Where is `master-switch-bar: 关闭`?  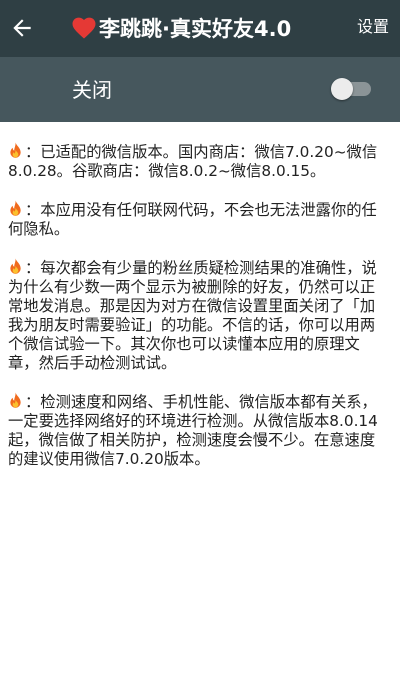
master-switch-bar: 关闭 is located at coordinates (200, 89).